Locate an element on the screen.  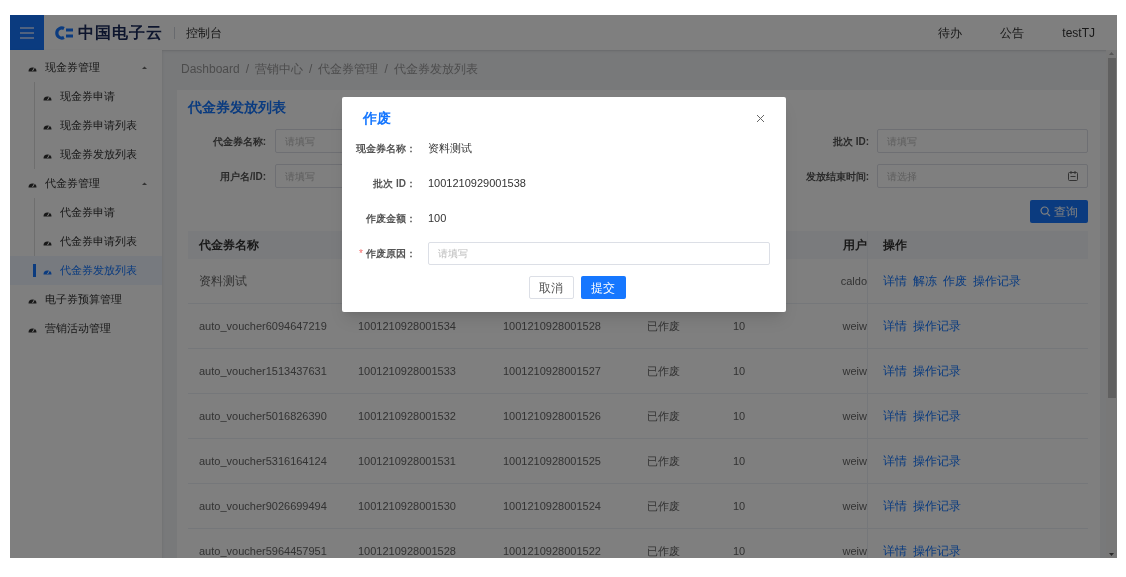
menu-item: 现金券申请 is located at coordinates (86, 96).